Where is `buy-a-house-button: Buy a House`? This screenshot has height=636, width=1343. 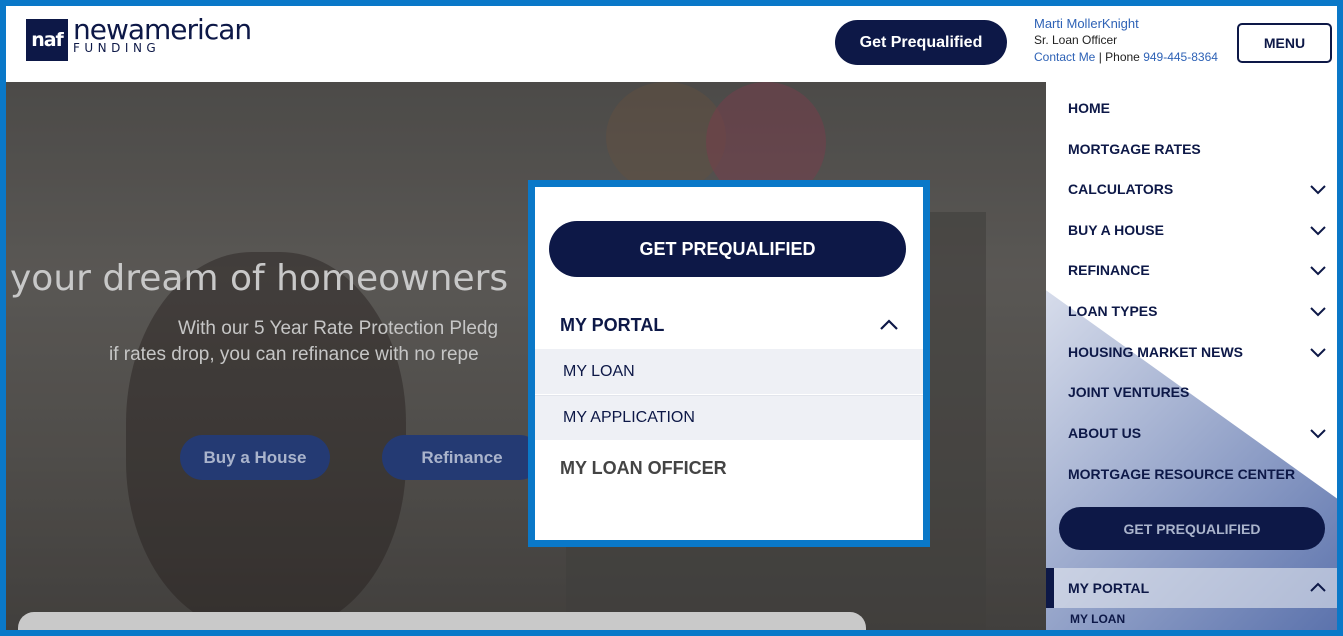 buy-a-house-button: Buy a House is located at coordinates (255, 457).